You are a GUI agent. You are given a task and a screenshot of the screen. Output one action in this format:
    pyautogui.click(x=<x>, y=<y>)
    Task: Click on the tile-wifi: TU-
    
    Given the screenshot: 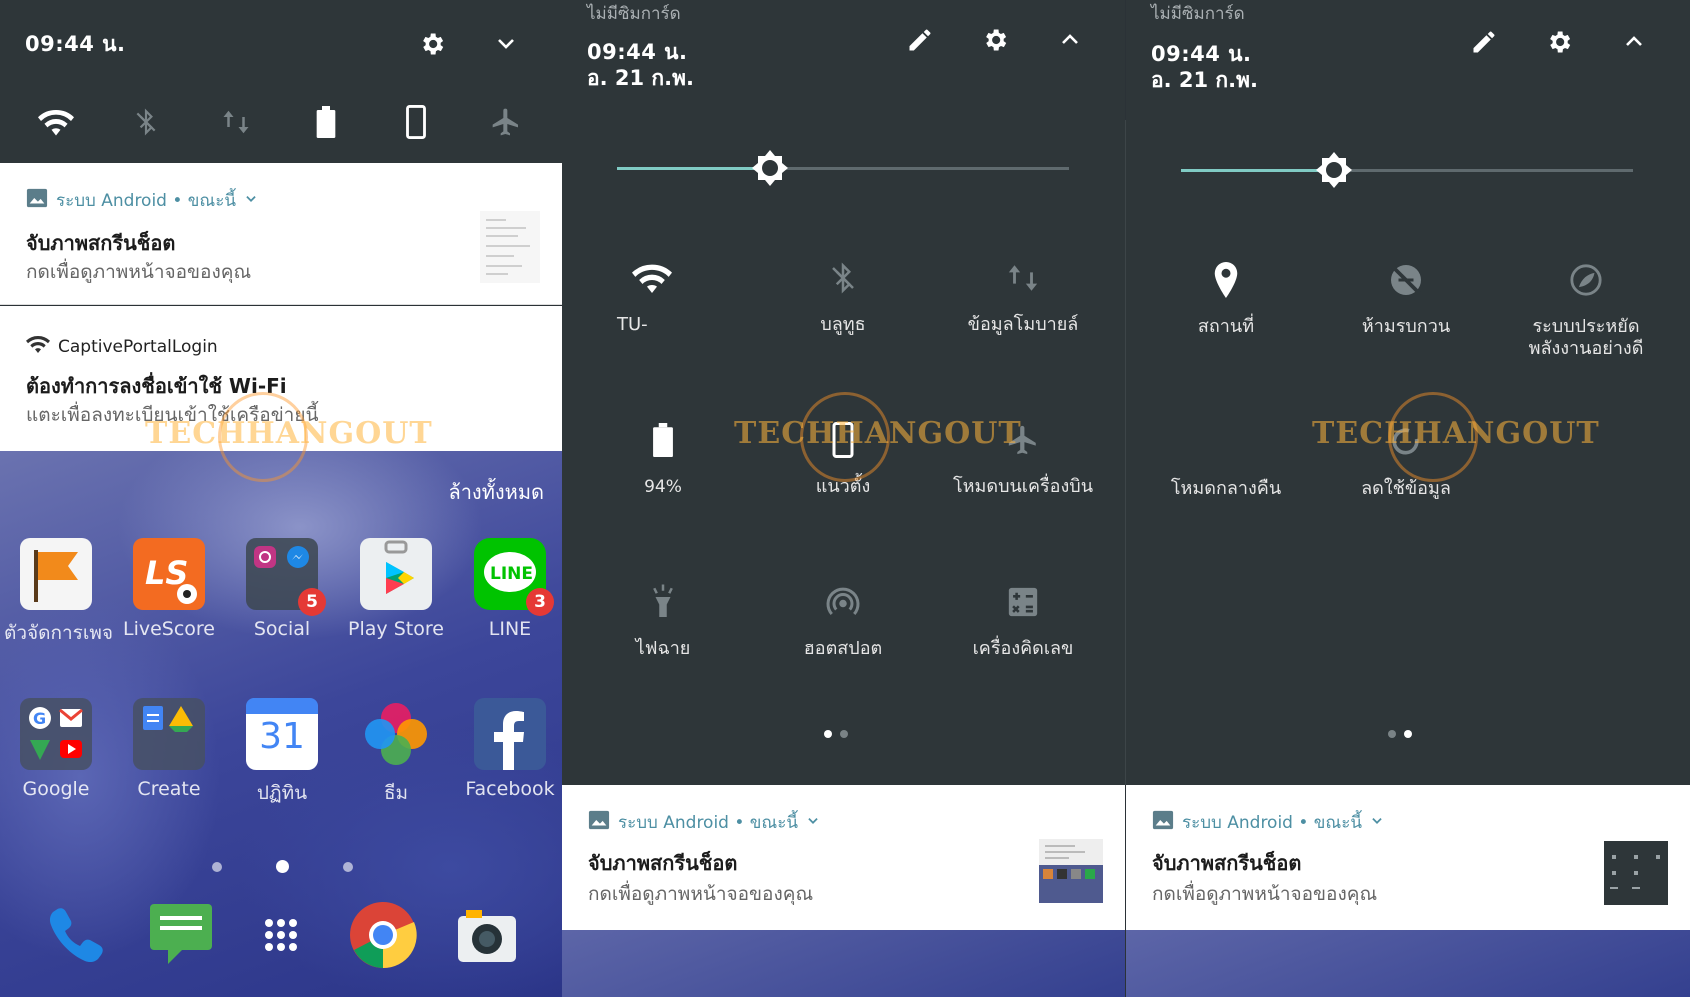 What is the action you would take?
    pyautogui.click(x=652, y=296)
    